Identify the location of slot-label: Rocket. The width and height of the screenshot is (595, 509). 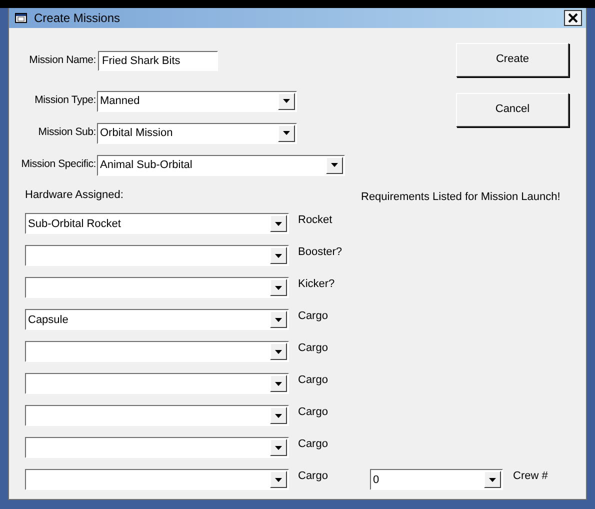
(315, 220).